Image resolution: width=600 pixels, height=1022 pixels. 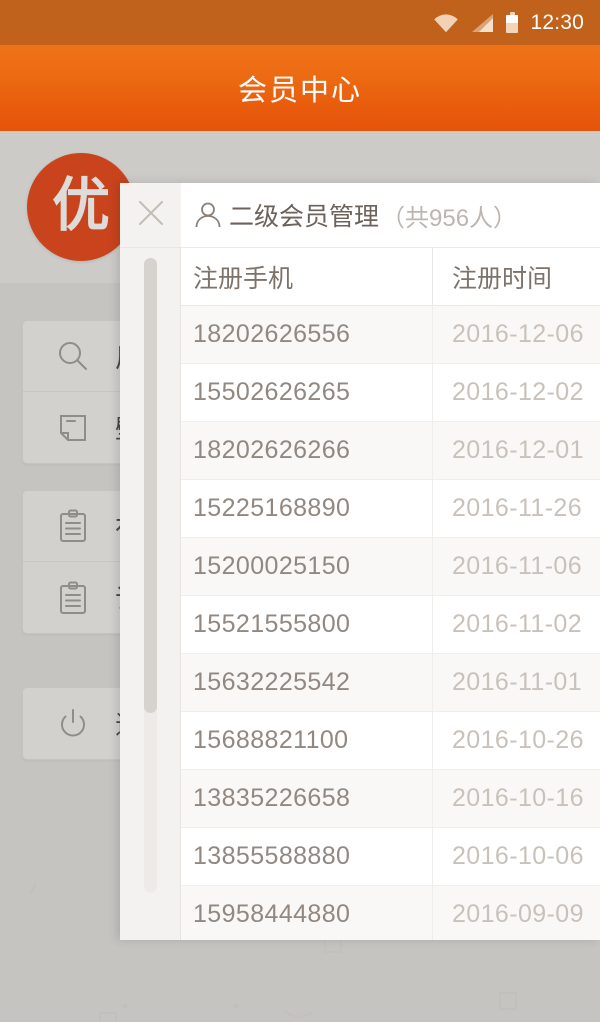 I want to click on table-row: 15502626265 2016-12-02, so click(x=390, y=392).